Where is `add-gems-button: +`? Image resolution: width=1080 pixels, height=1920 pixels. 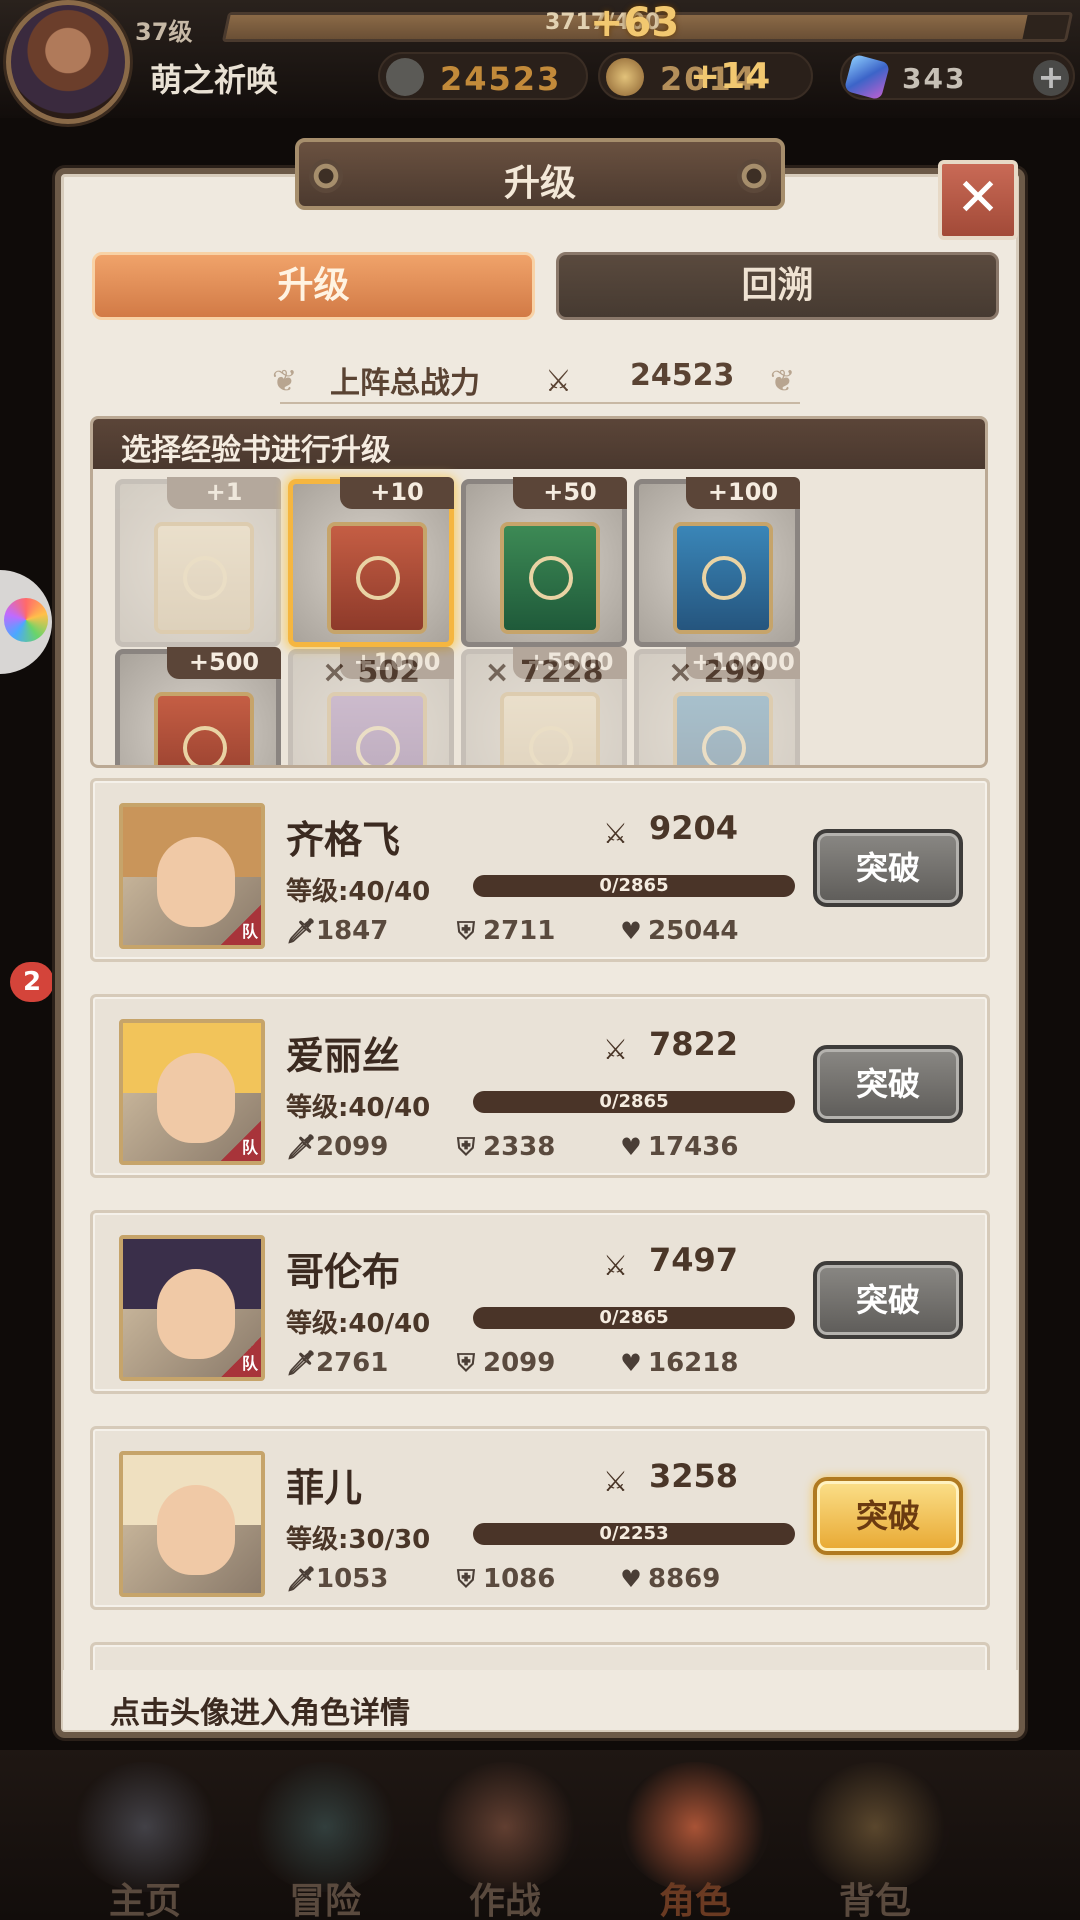
add-gems-button: + is located at coordinates (1051, 78).